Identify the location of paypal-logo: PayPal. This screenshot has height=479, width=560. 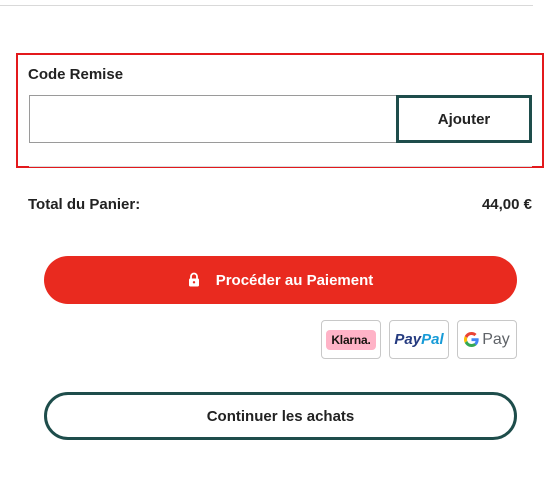
(419, 339).